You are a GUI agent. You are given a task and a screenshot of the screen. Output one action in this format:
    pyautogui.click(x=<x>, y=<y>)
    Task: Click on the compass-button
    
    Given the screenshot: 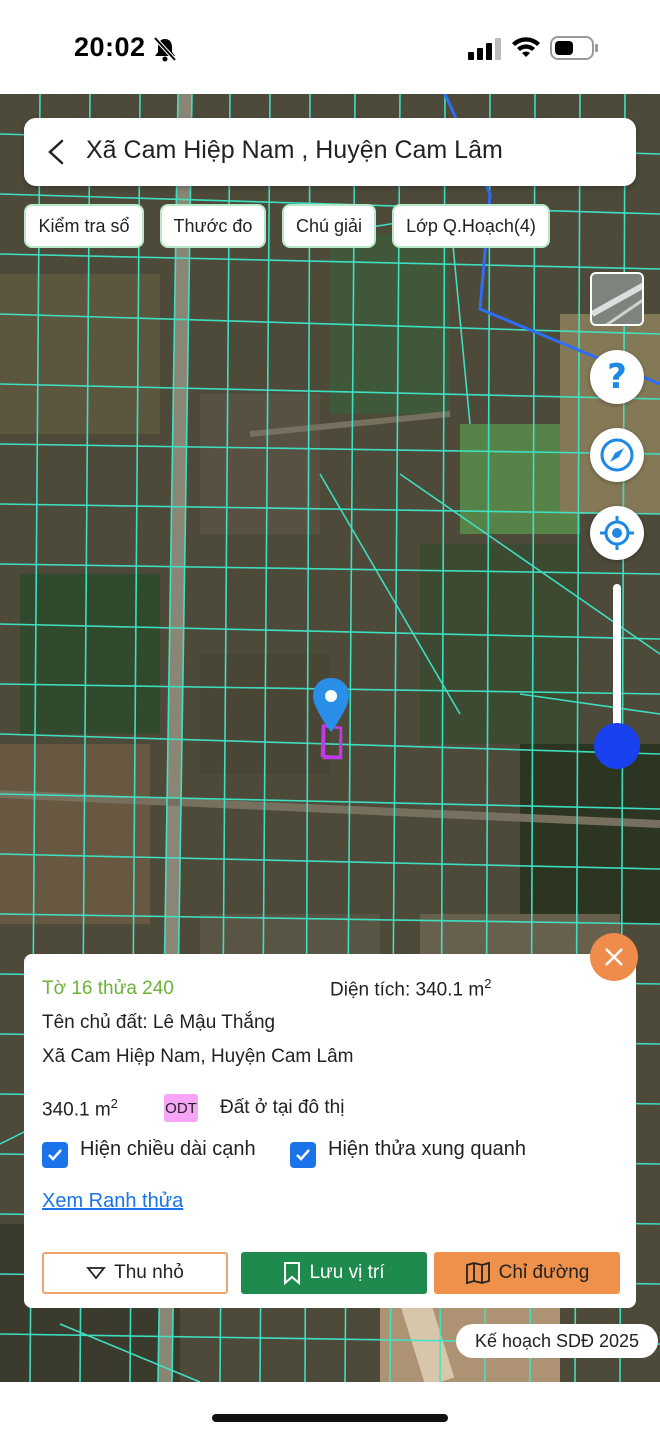 What is the action you would take?
    pyautogui.click(x=617, y=455)
    